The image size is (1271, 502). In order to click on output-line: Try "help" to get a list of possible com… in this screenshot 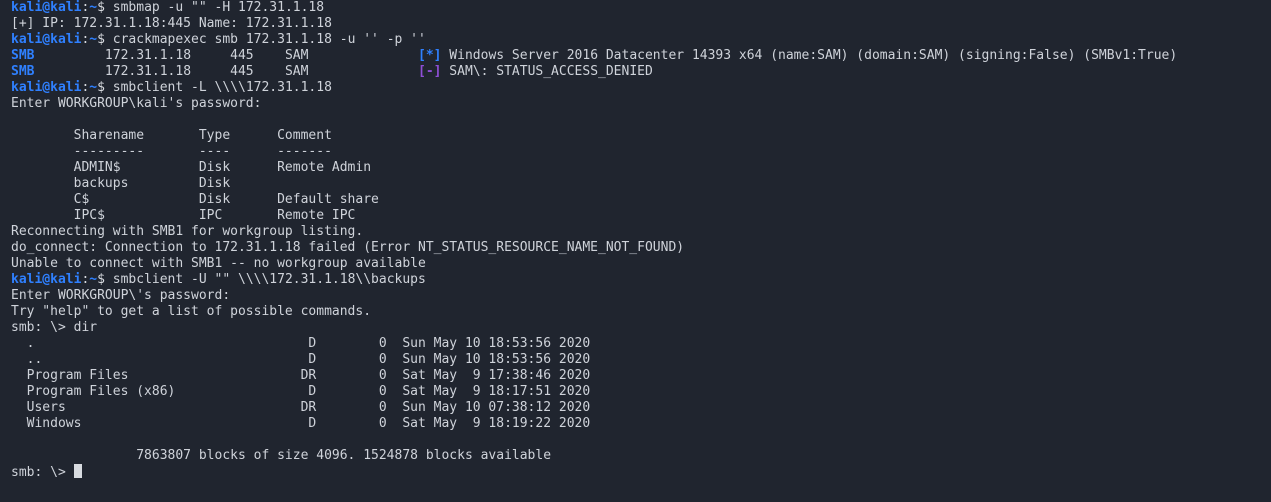, I will do `click(191, 311)`.